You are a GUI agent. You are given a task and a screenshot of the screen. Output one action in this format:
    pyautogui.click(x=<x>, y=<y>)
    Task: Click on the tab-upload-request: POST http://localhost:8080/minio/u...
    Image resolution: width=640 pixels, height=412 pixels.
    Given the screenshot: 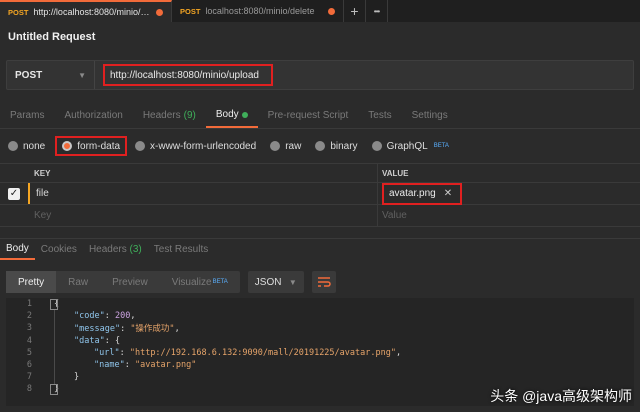 What is the action you would take?
    pyautogui.click(x=86, y=11)
    